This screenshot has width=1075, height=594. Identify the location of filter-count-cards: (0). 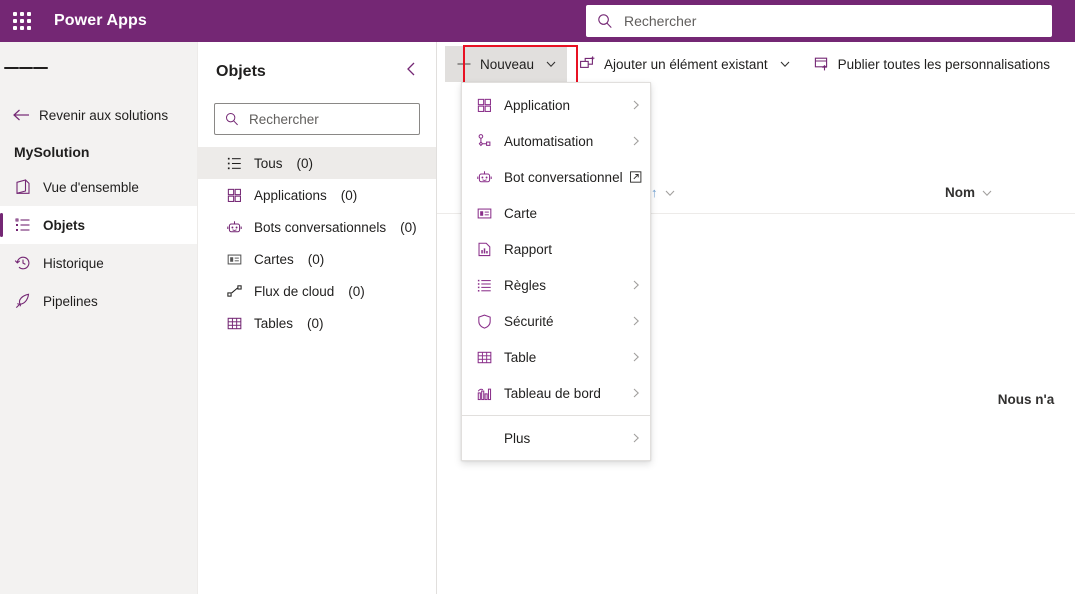
(316, 259).